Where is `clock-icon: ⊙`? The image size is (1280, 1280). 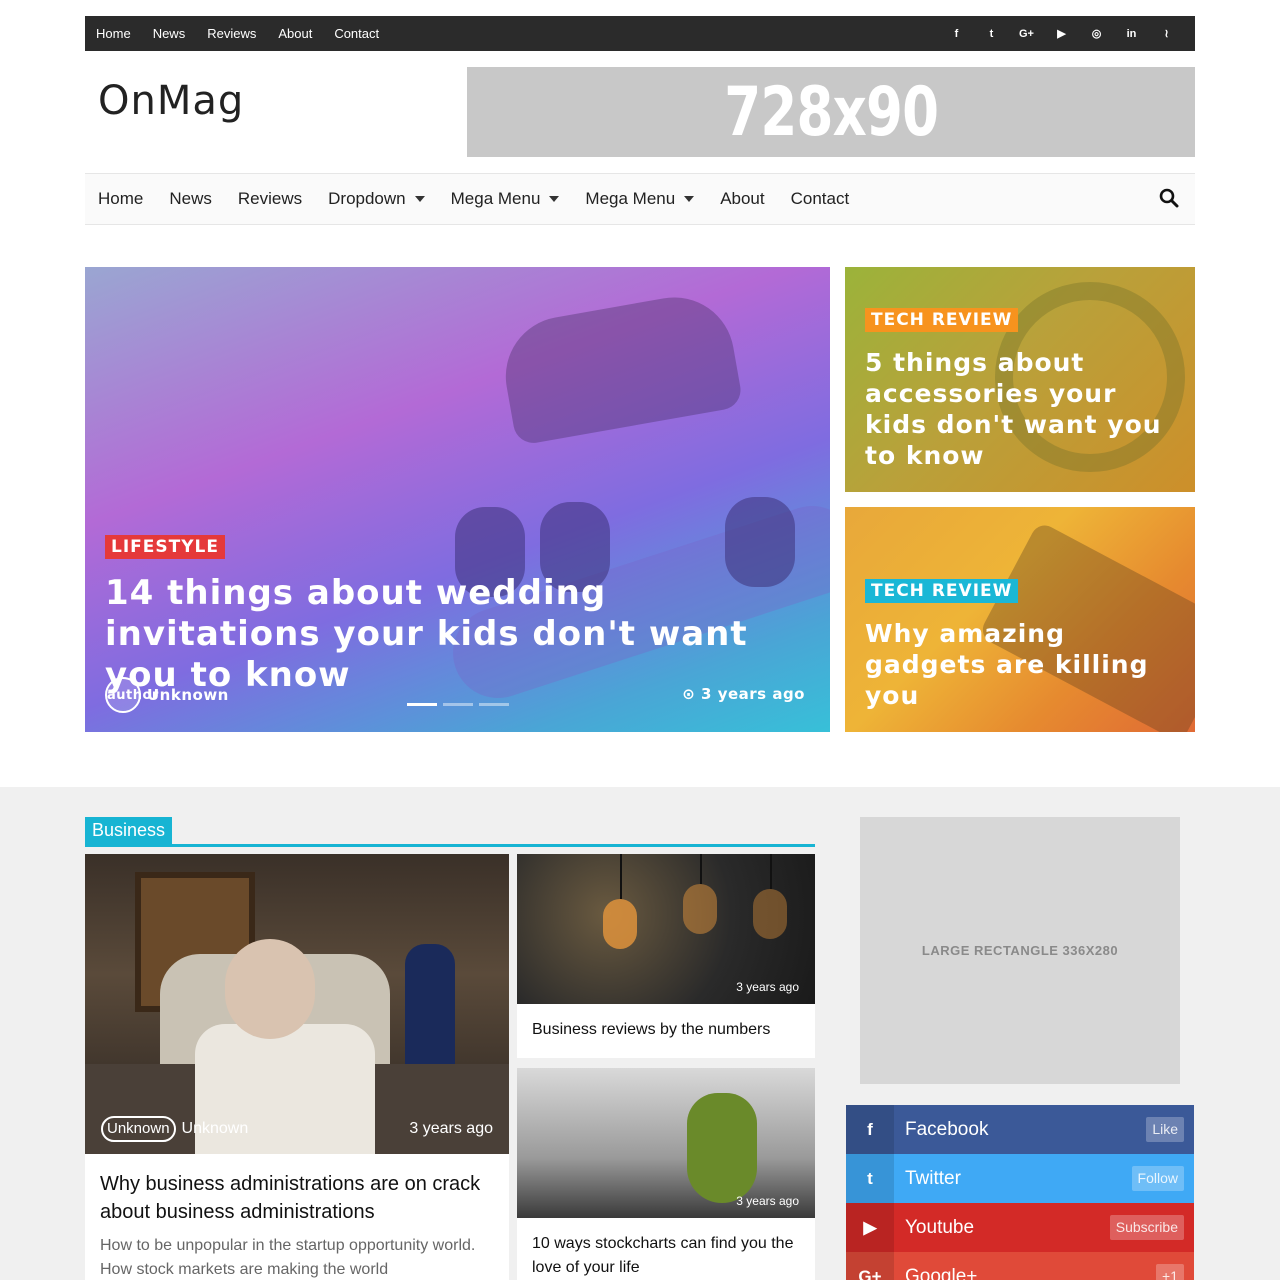
clock-icon: ⊙ is located at coordinates (692, 694).